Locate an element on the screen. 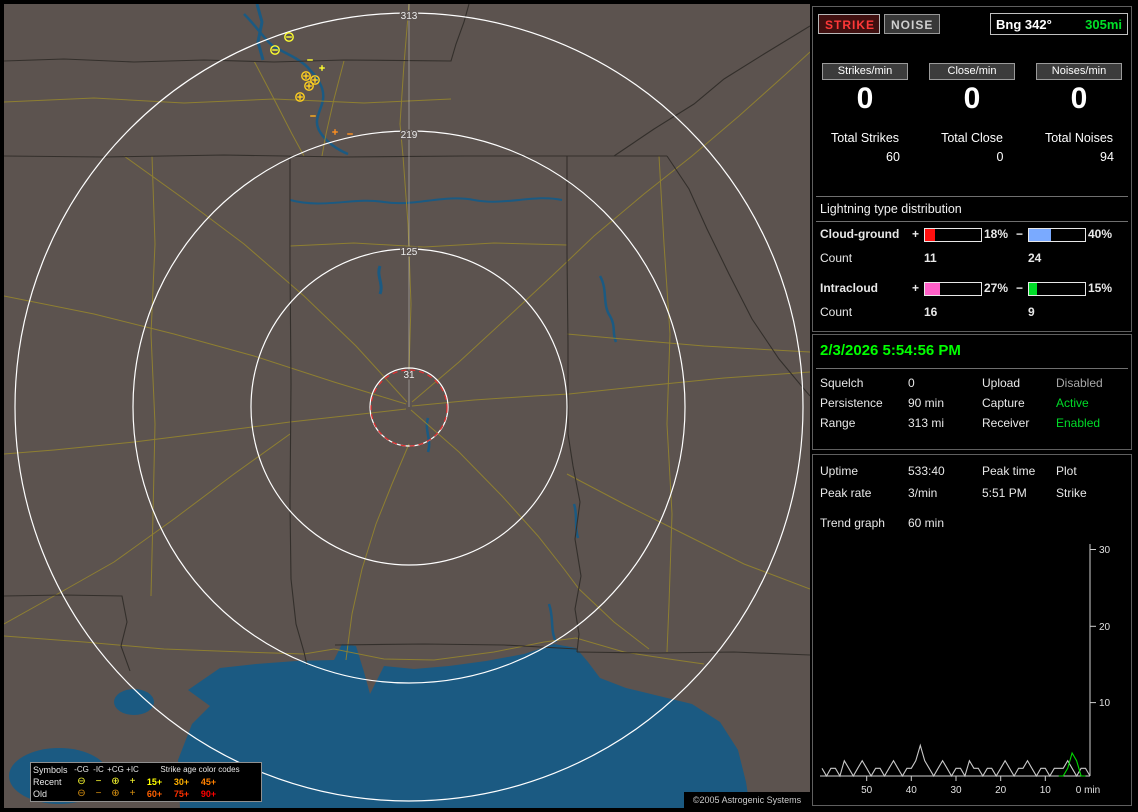  ic-negative-count: 9 is located at coordinates (1031, 312).